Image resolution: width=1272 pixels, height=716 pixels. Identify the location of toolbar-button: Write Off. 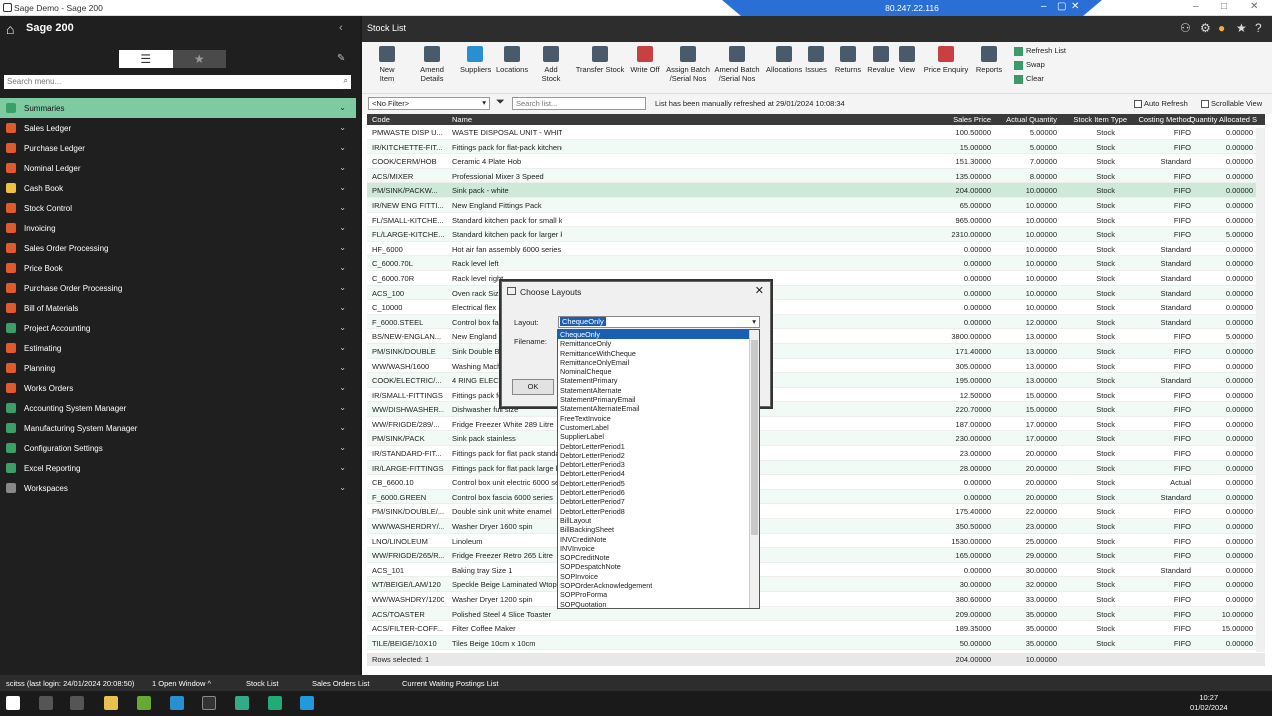
(645, 60).